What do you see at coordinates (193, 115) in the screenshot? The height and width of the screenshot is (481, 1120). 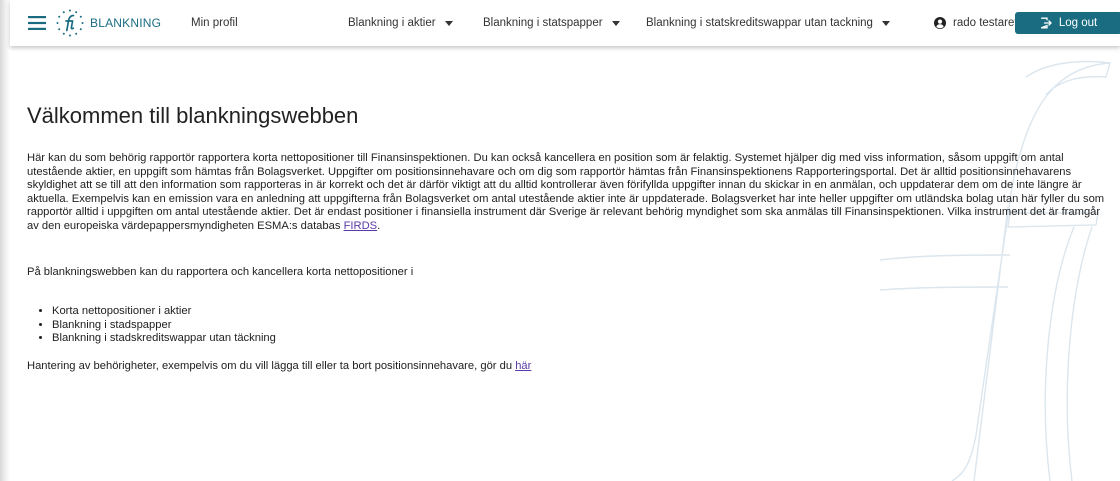 I see `page-title: Välkommen till blankningswebben` at bounding box center [193, 115].